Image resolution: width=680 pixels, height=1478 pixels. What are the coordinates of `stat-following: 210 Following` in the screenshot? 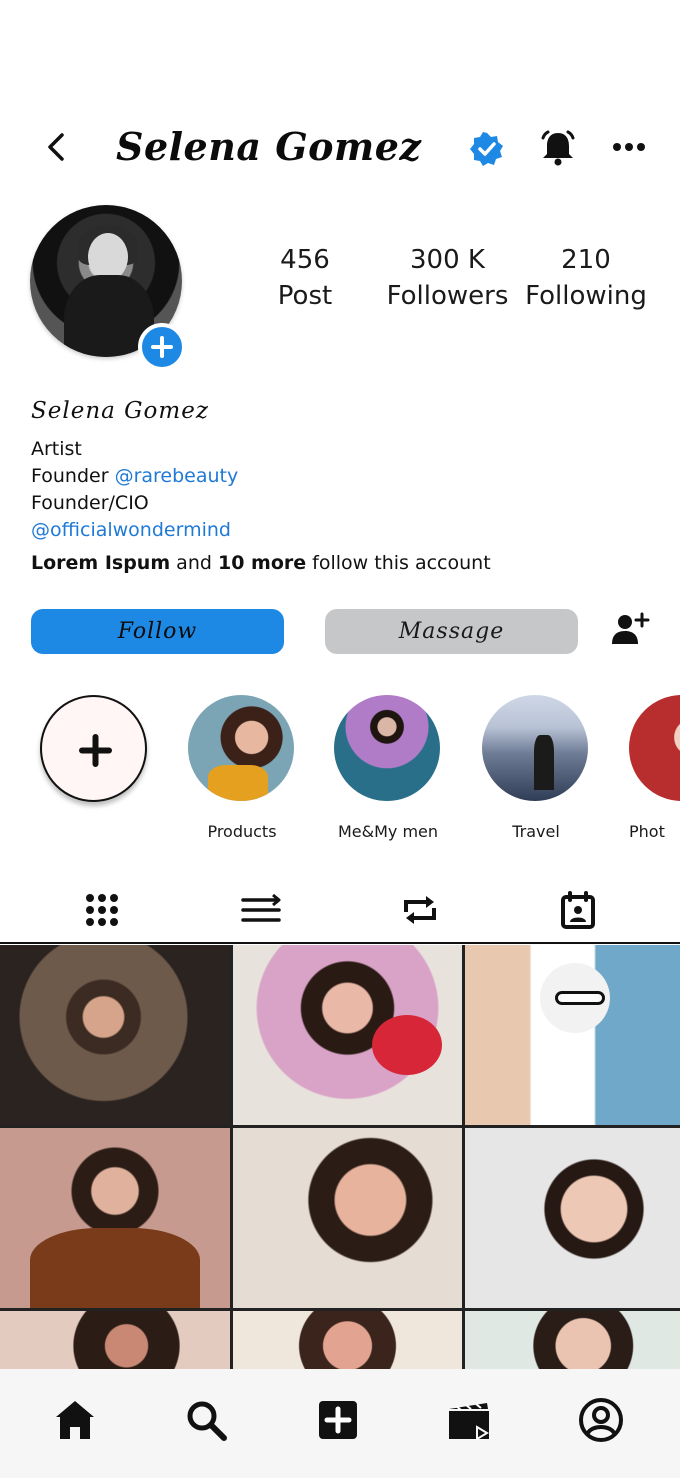 It's located at (586, 278).